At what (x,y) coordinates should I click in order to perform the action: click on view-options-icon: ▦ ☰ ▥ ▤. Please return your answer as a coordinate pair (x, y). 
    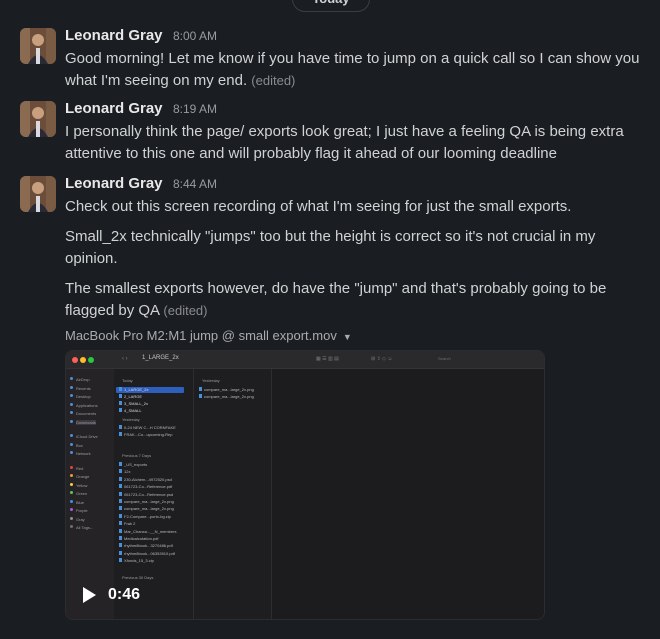
    Looking at the image, I should click on (327, 359).